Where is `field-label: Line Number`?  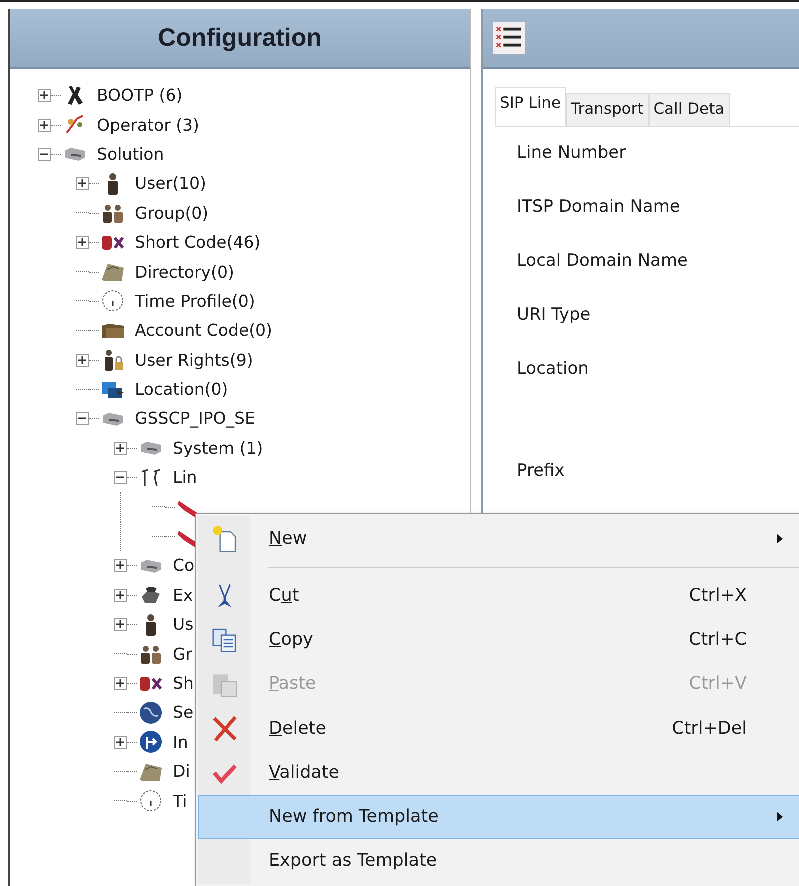 field-label: Line Number is located at coordinates (572, 154).